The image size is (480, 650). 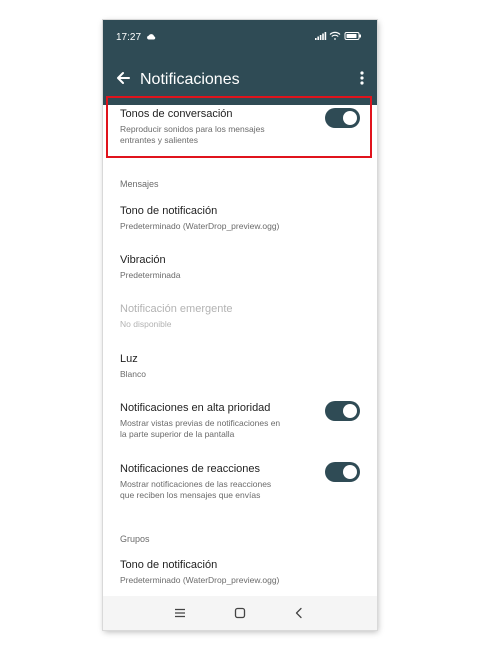 I want to click on setting-value: No disponible, so click(x=146, y=324).